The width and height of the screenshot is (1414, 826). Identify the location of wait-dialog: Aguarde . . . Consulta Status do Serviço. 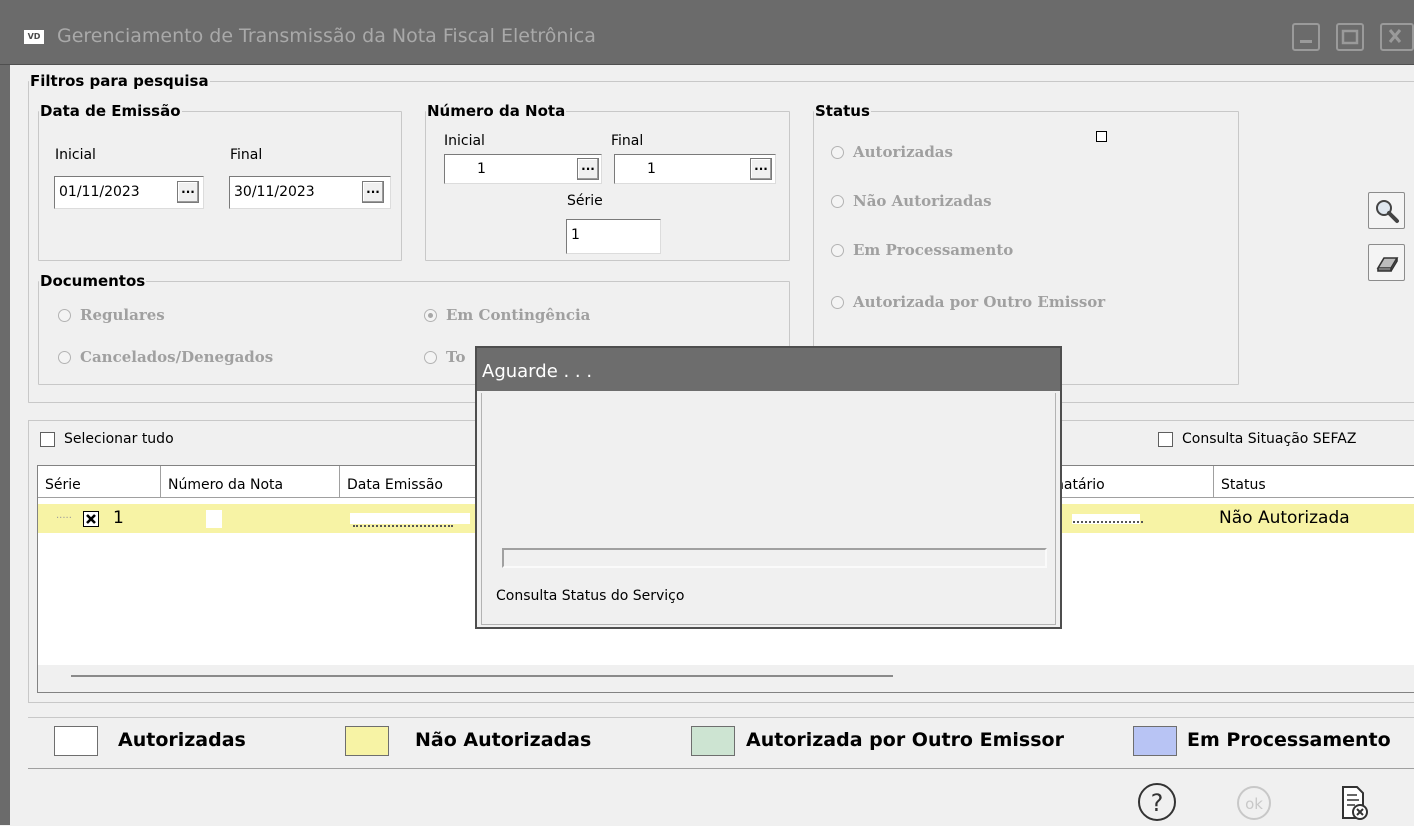
(768, 487).